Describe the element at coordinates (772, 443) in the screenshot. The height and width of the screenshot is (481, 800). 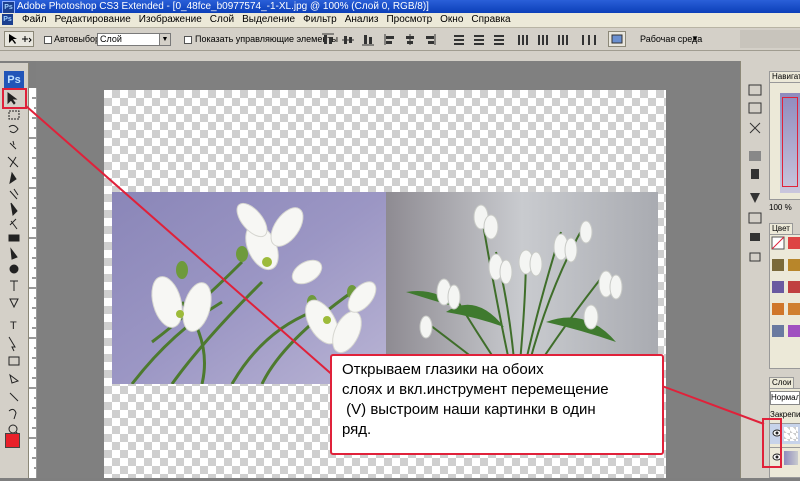
I see `highlight-eye-icons` at that location.